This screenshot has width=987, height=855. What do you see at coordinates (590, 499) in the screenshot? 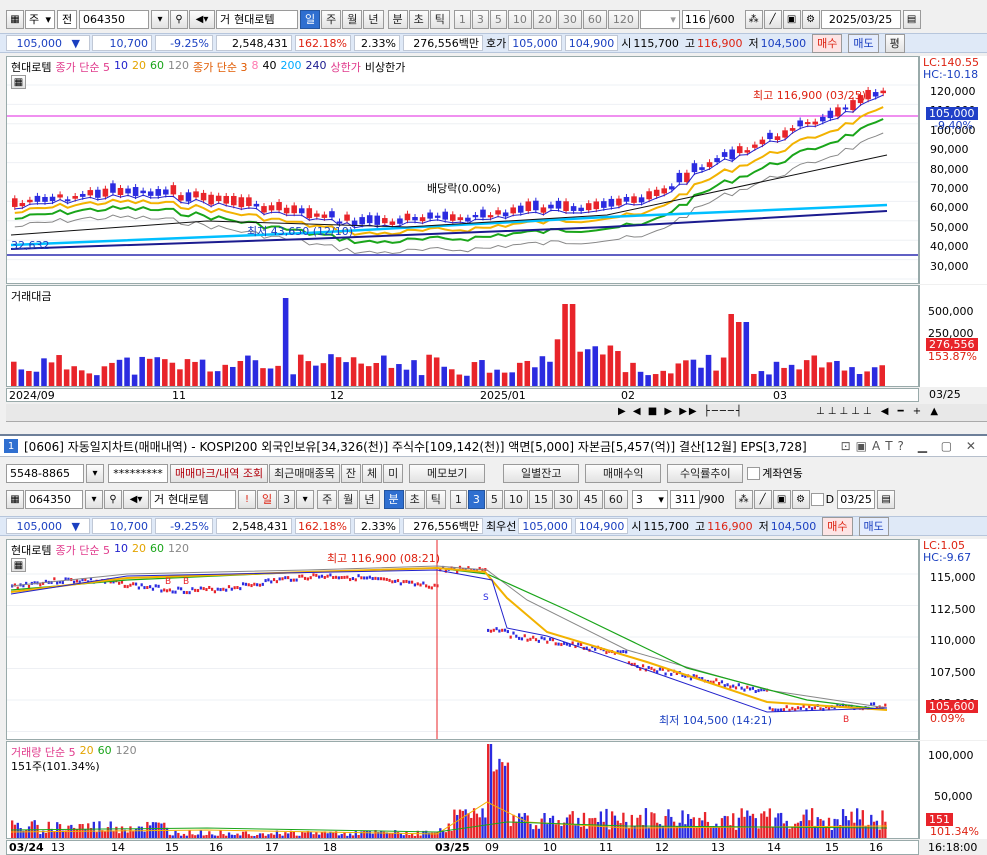
I see `interval-45-button: 45` at bounding box center [590, 499].